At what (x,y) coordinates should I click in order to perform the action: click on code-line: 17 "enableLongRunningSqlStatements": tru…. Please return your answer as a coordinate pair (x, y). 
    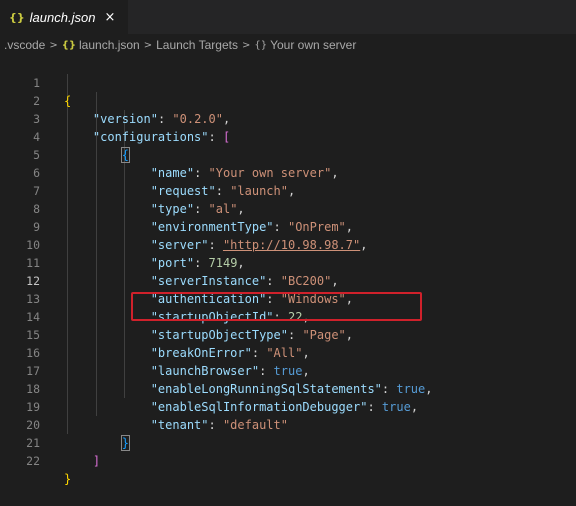
    Looking at the image, I should click on (288, 370).